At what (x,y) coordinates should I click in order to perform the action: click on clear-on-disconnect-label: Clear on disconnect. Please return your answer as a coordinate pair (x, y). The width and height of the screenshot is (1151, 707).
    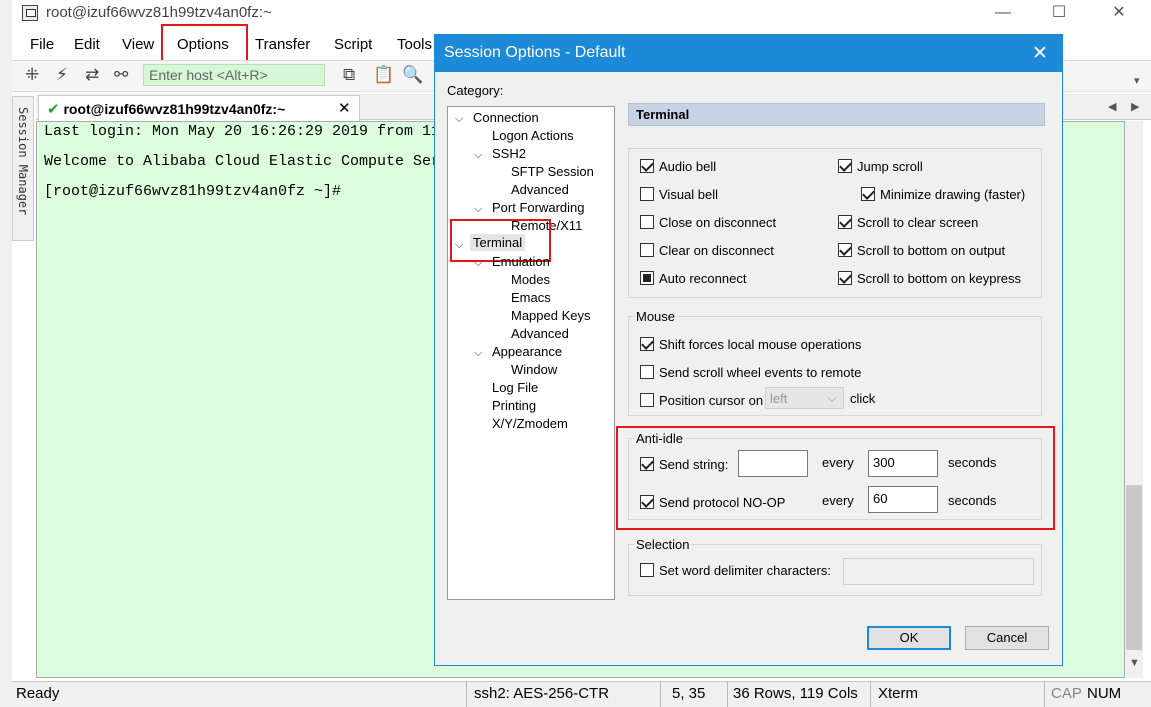
    Looking at the image, I should click on (716, 250).